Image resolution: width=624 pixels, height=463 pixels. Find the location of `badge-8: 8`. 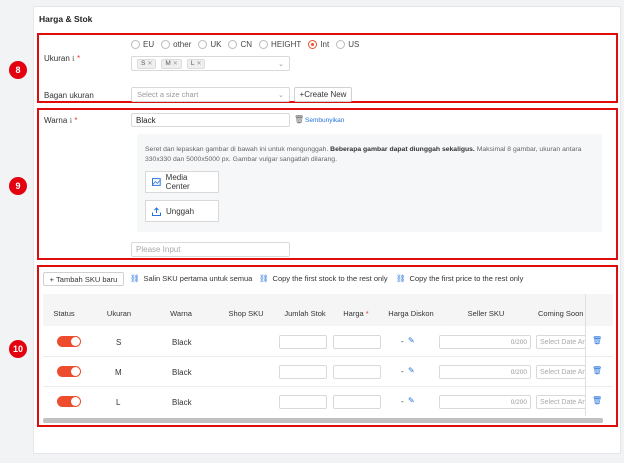

badge-8: 8 is located at coordinates (18, 70).